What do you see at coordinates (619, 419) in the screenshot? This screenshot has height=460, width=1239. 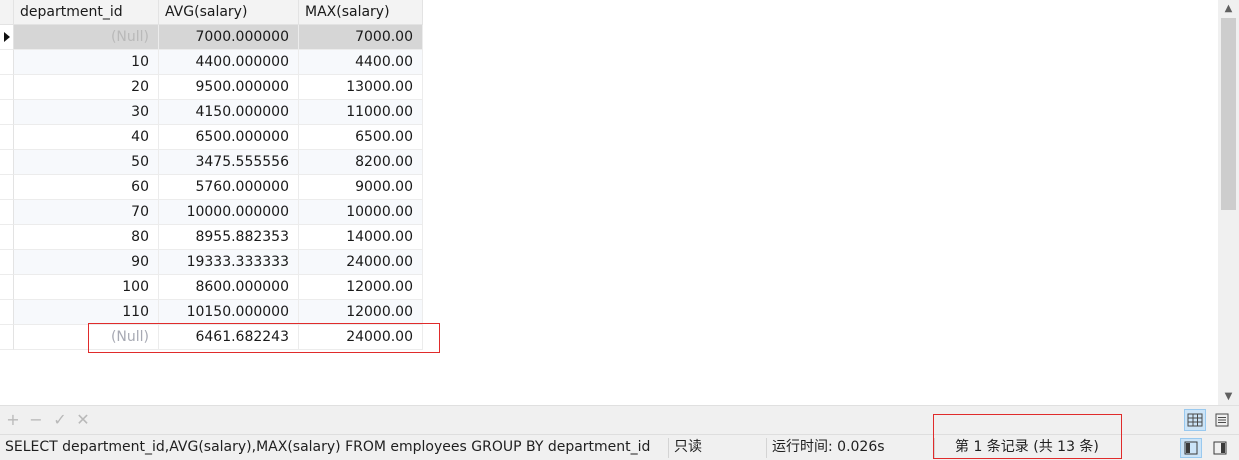 I see `grid-toolbar: + − ✓ ✕` at bounding box center [619, 419].